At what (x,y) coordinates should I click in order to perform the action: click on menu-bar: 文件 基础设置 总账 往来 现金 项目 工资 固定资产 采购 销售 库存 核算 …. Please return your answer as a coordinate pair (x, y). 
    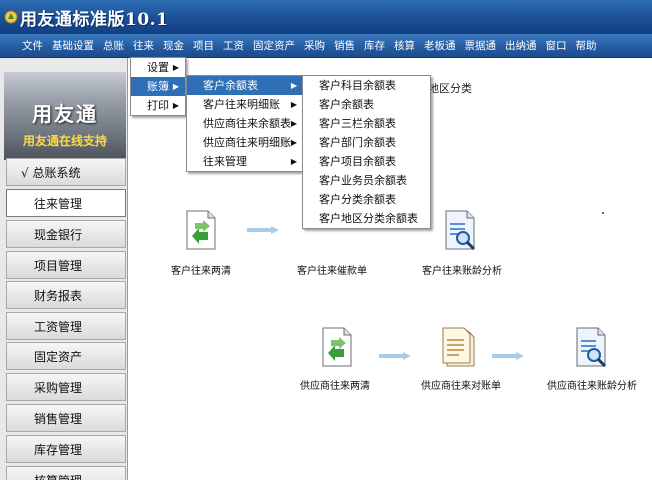
    Looking at the image, I should click on (326, 46).